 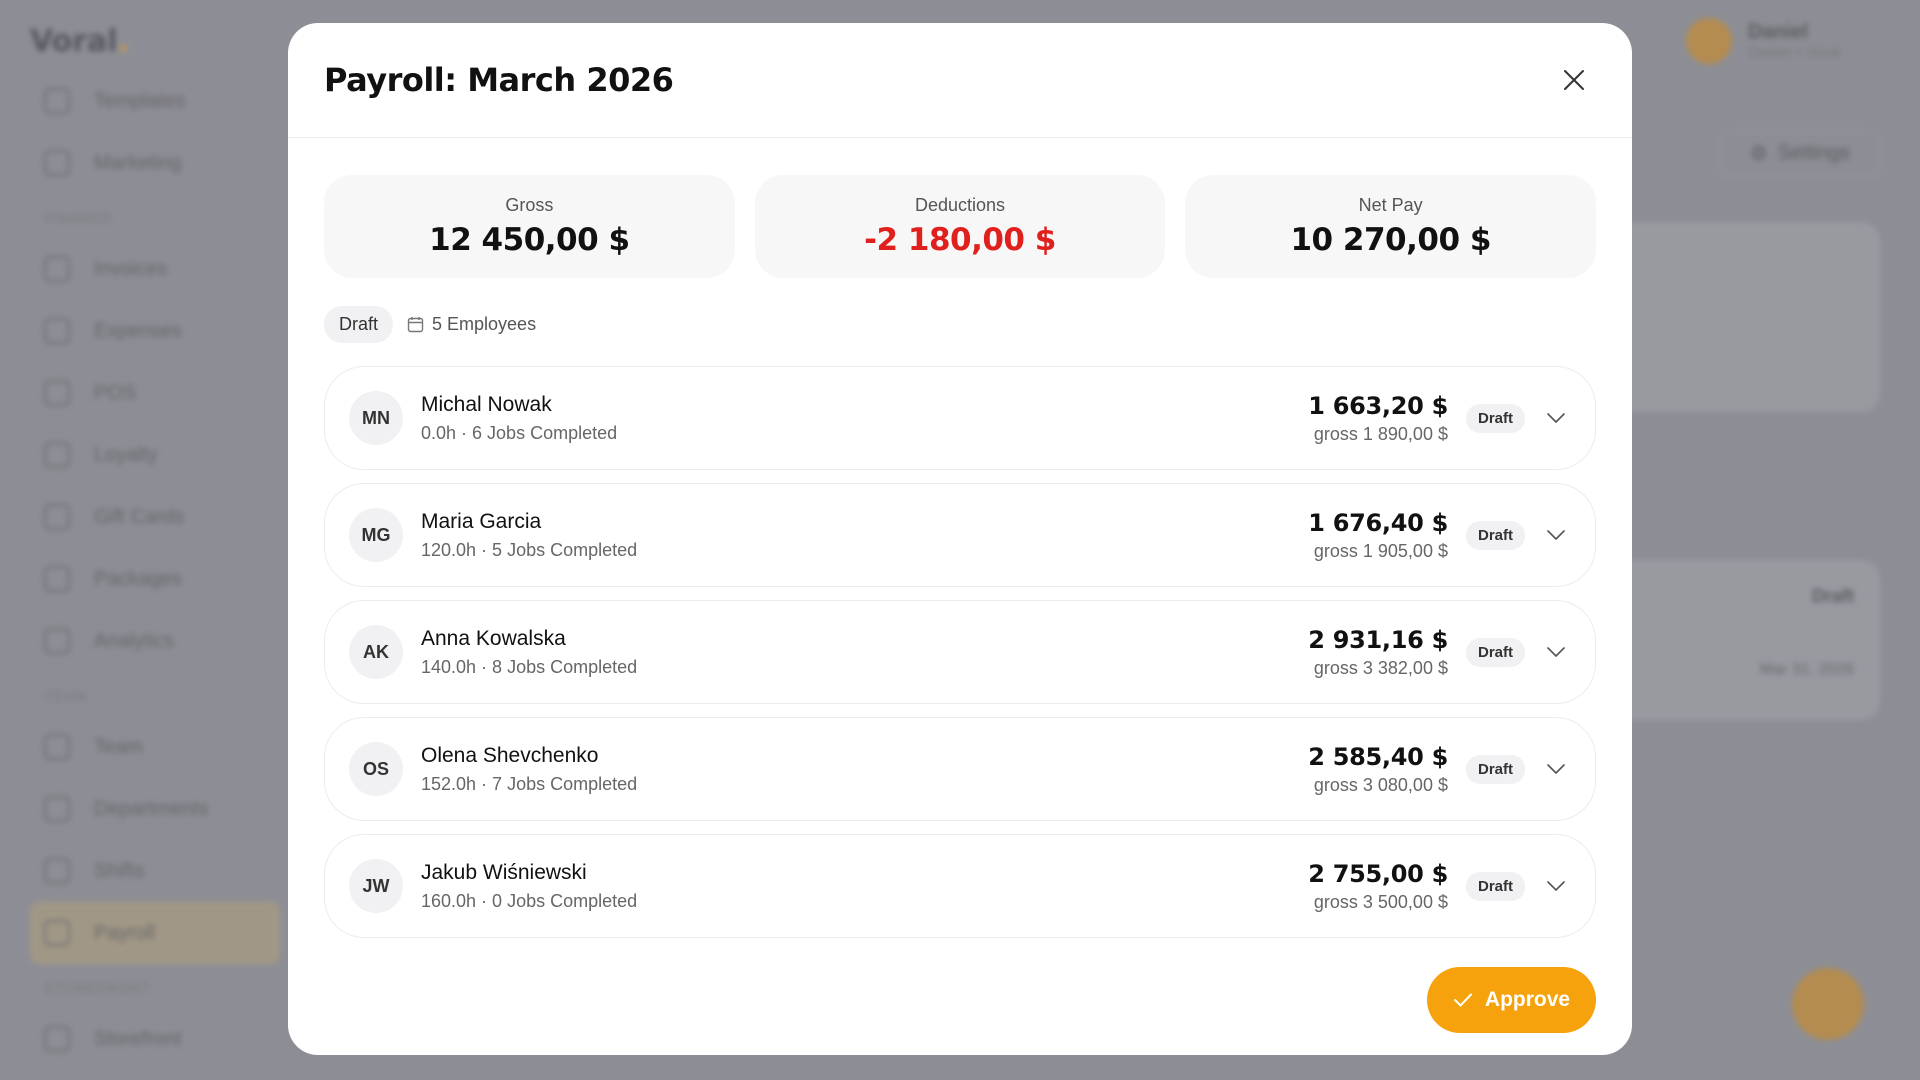 What do you see at coordinates (125, 932) in the screenshot?
I see `sidebar-item-label: Payroll` at bounding box center [125, 932].